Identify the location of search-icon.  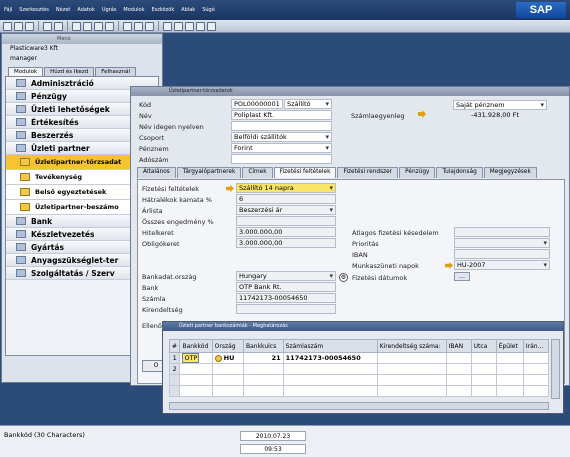
(47, 26).